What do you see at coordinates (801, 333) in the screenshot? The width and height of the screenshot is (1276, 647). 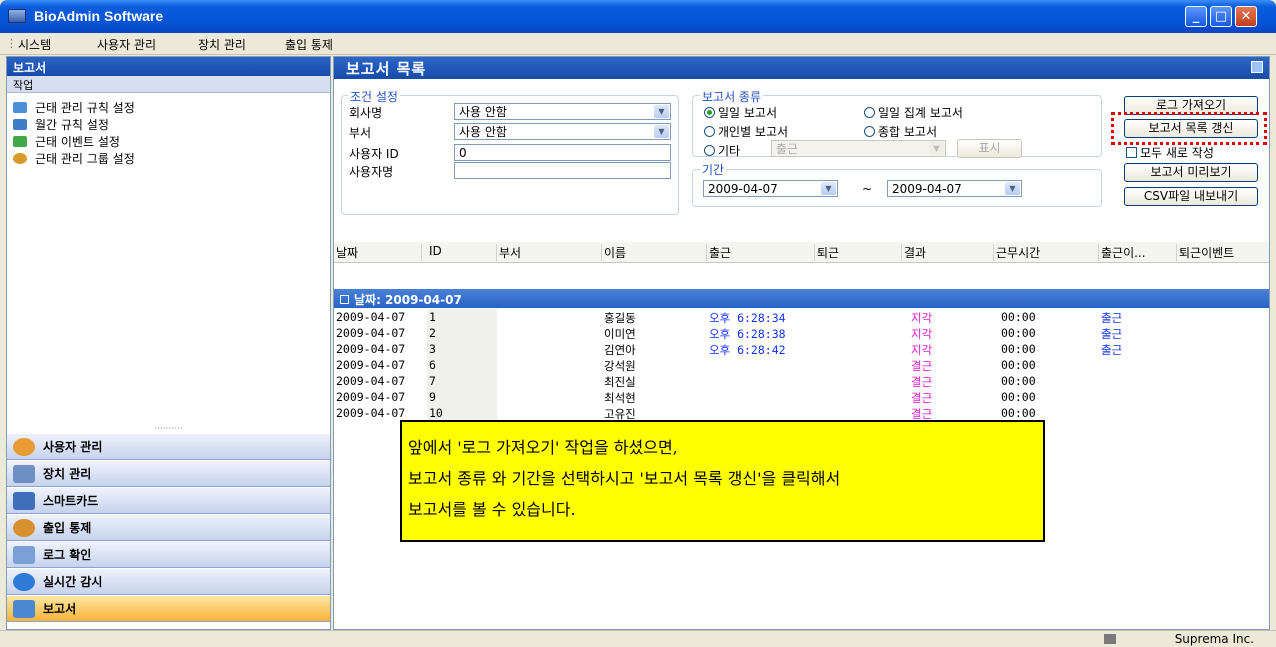 I see `table-row: 2009-04-07 2 이미연 오후 6:28:38 지각 00:00 출근` at bounding box center [801, 333].